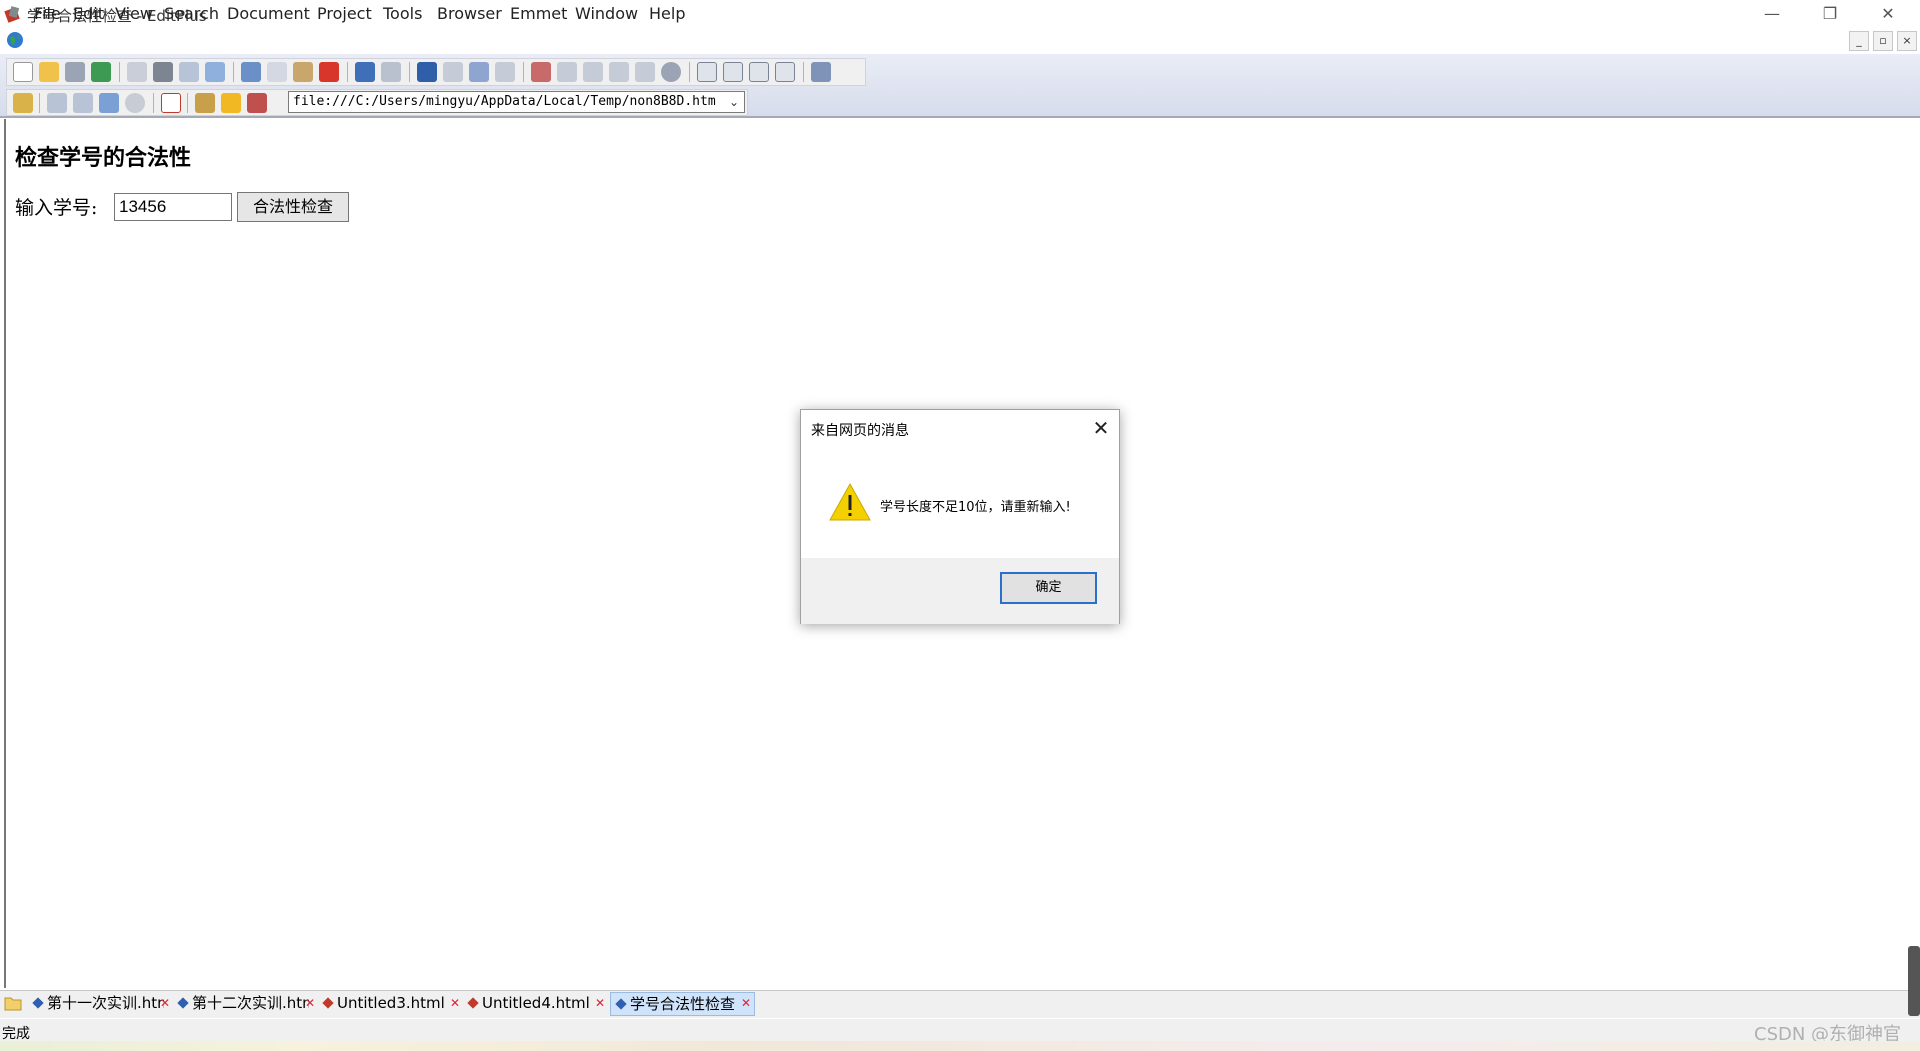 This screenshot has height=1051, width=1920. Describe the element at coordinates (960, 516) in the screenshot. I see `alert-dialog: 来自网页的消息 ✕ 学号长度不足10位，请重新输入! 确定` at that location.